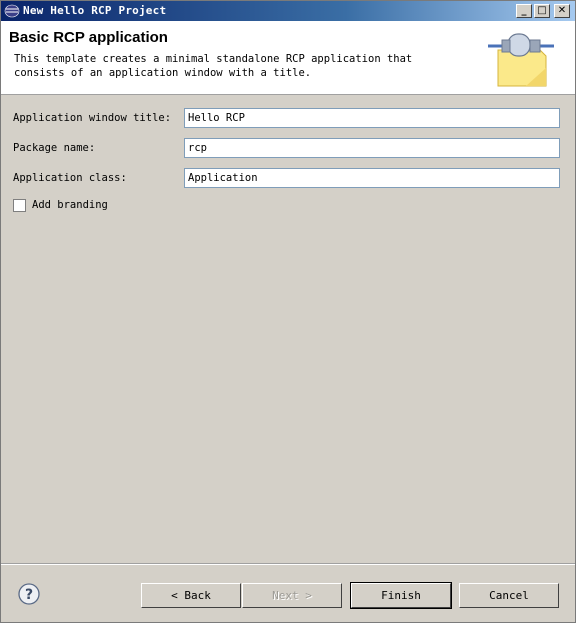  I want to click on page-title: Basic RCP application, so click(88, 37).